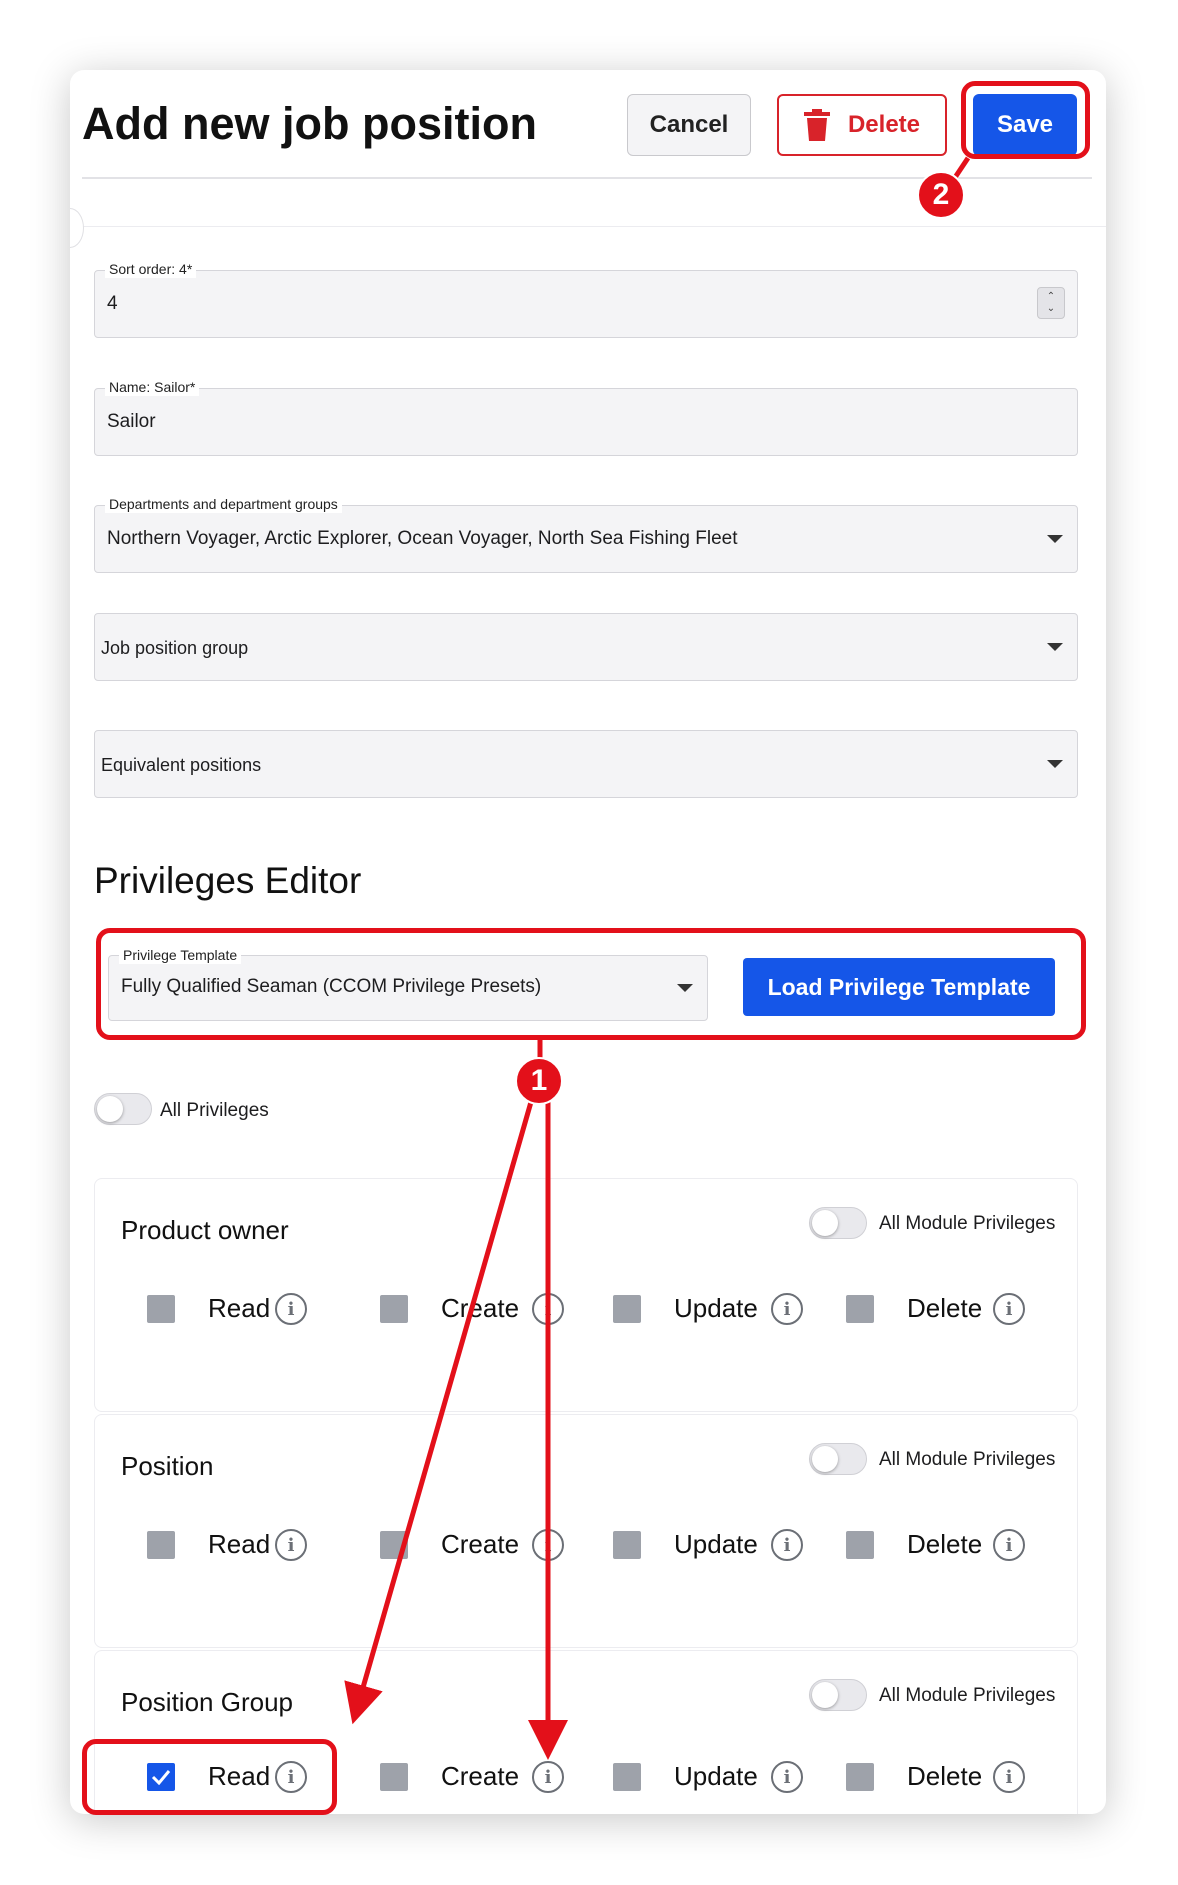  What do you see at coordinates (591, 984) in the screenshot?
I see `annotation-box-template` at bounding box center [591, 984].